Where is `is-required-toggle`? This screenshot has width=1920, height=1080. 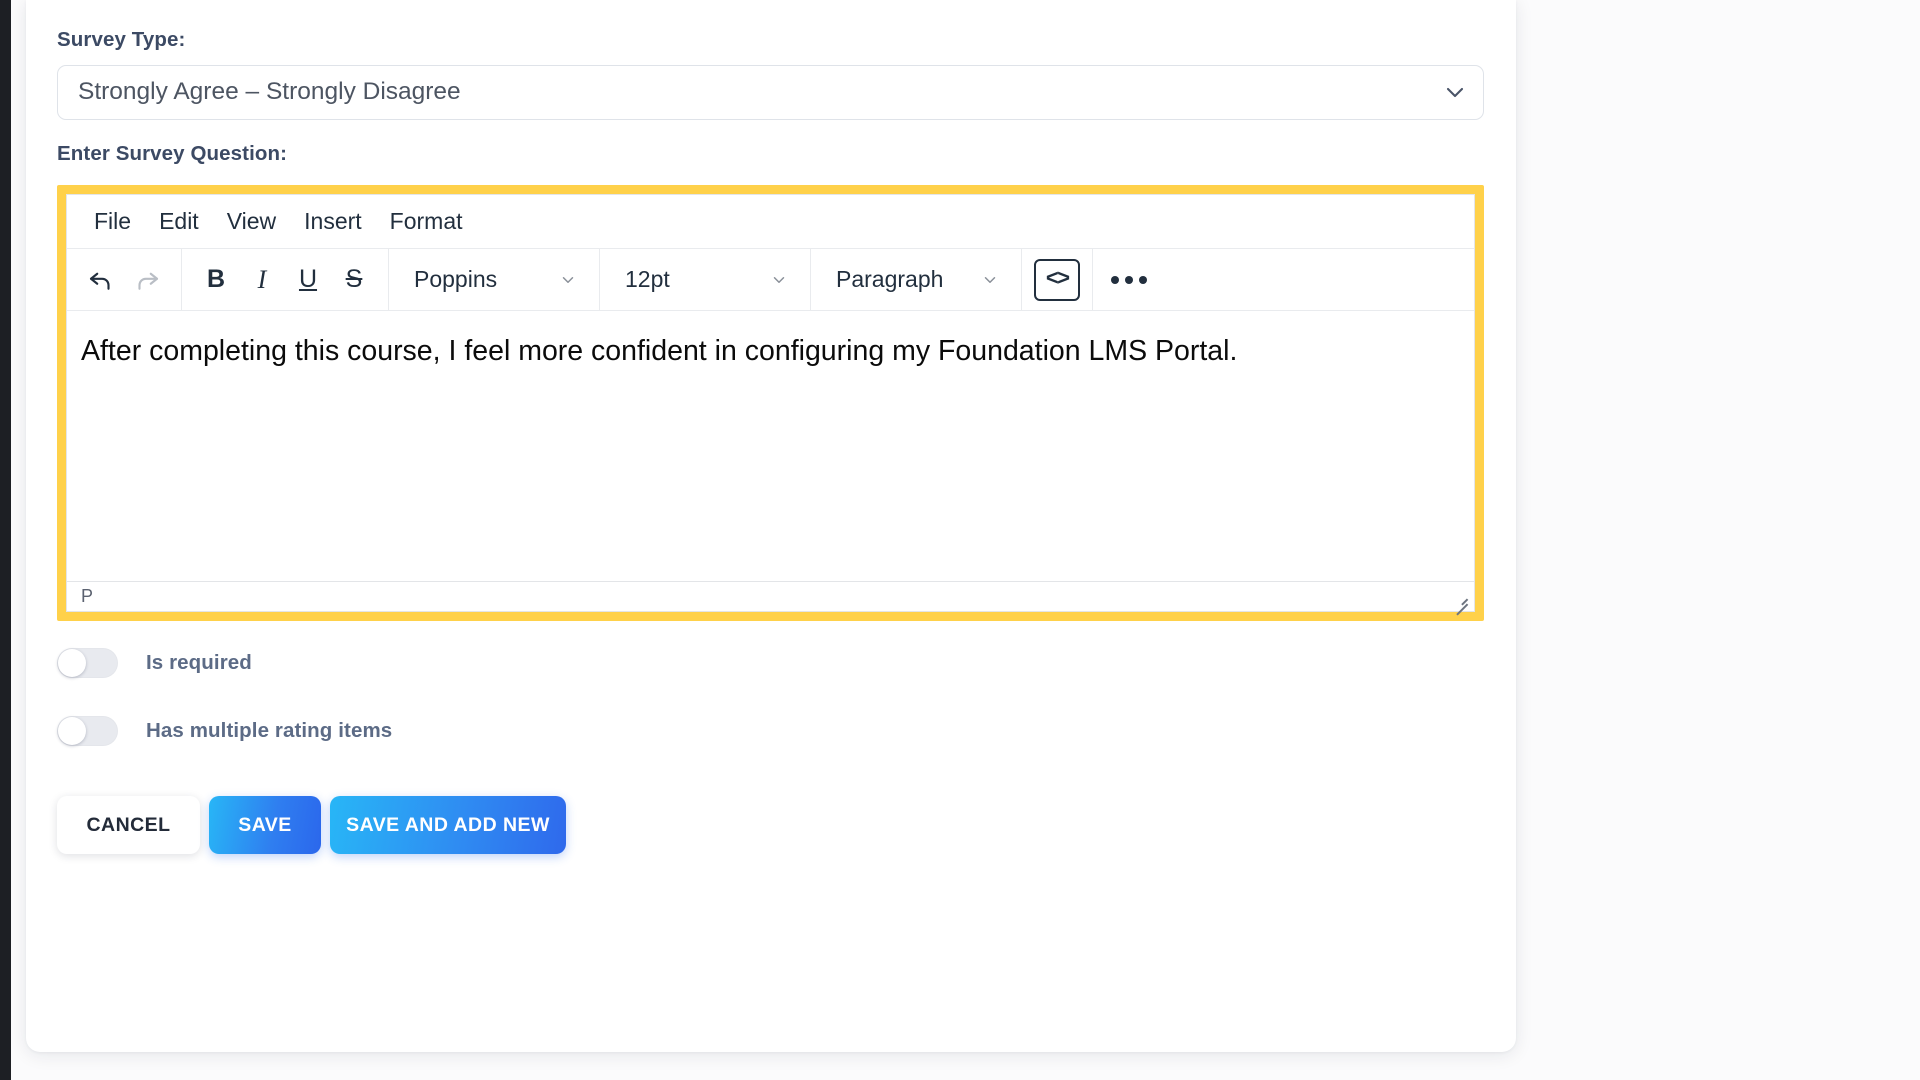
is-required-toggle is located at coordinates (87, 663).